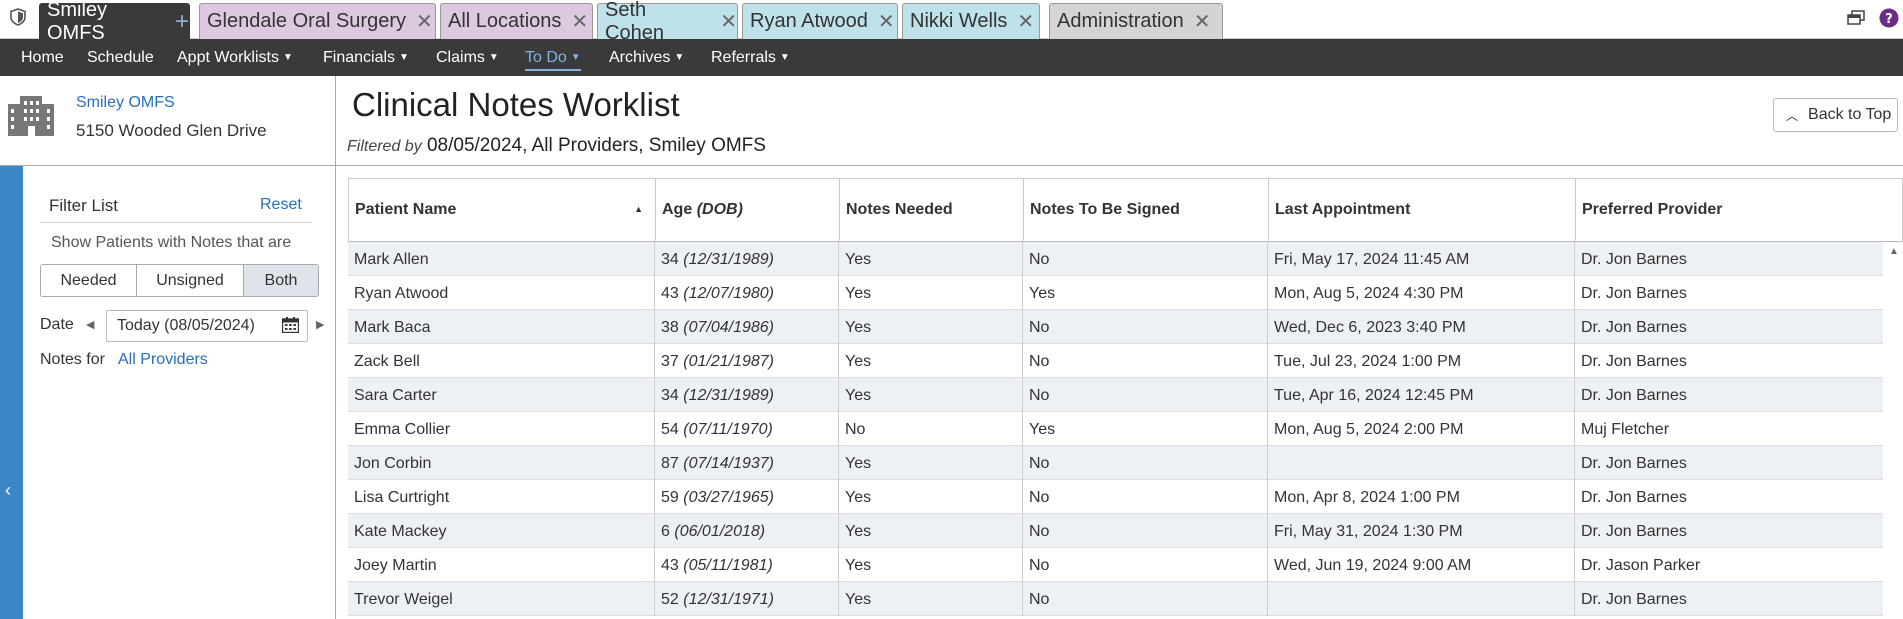 The width and height of the screenshot is (1903, 619). I want to click on cell-age-dob: 37 (01/21/1987), so click(747, 361).